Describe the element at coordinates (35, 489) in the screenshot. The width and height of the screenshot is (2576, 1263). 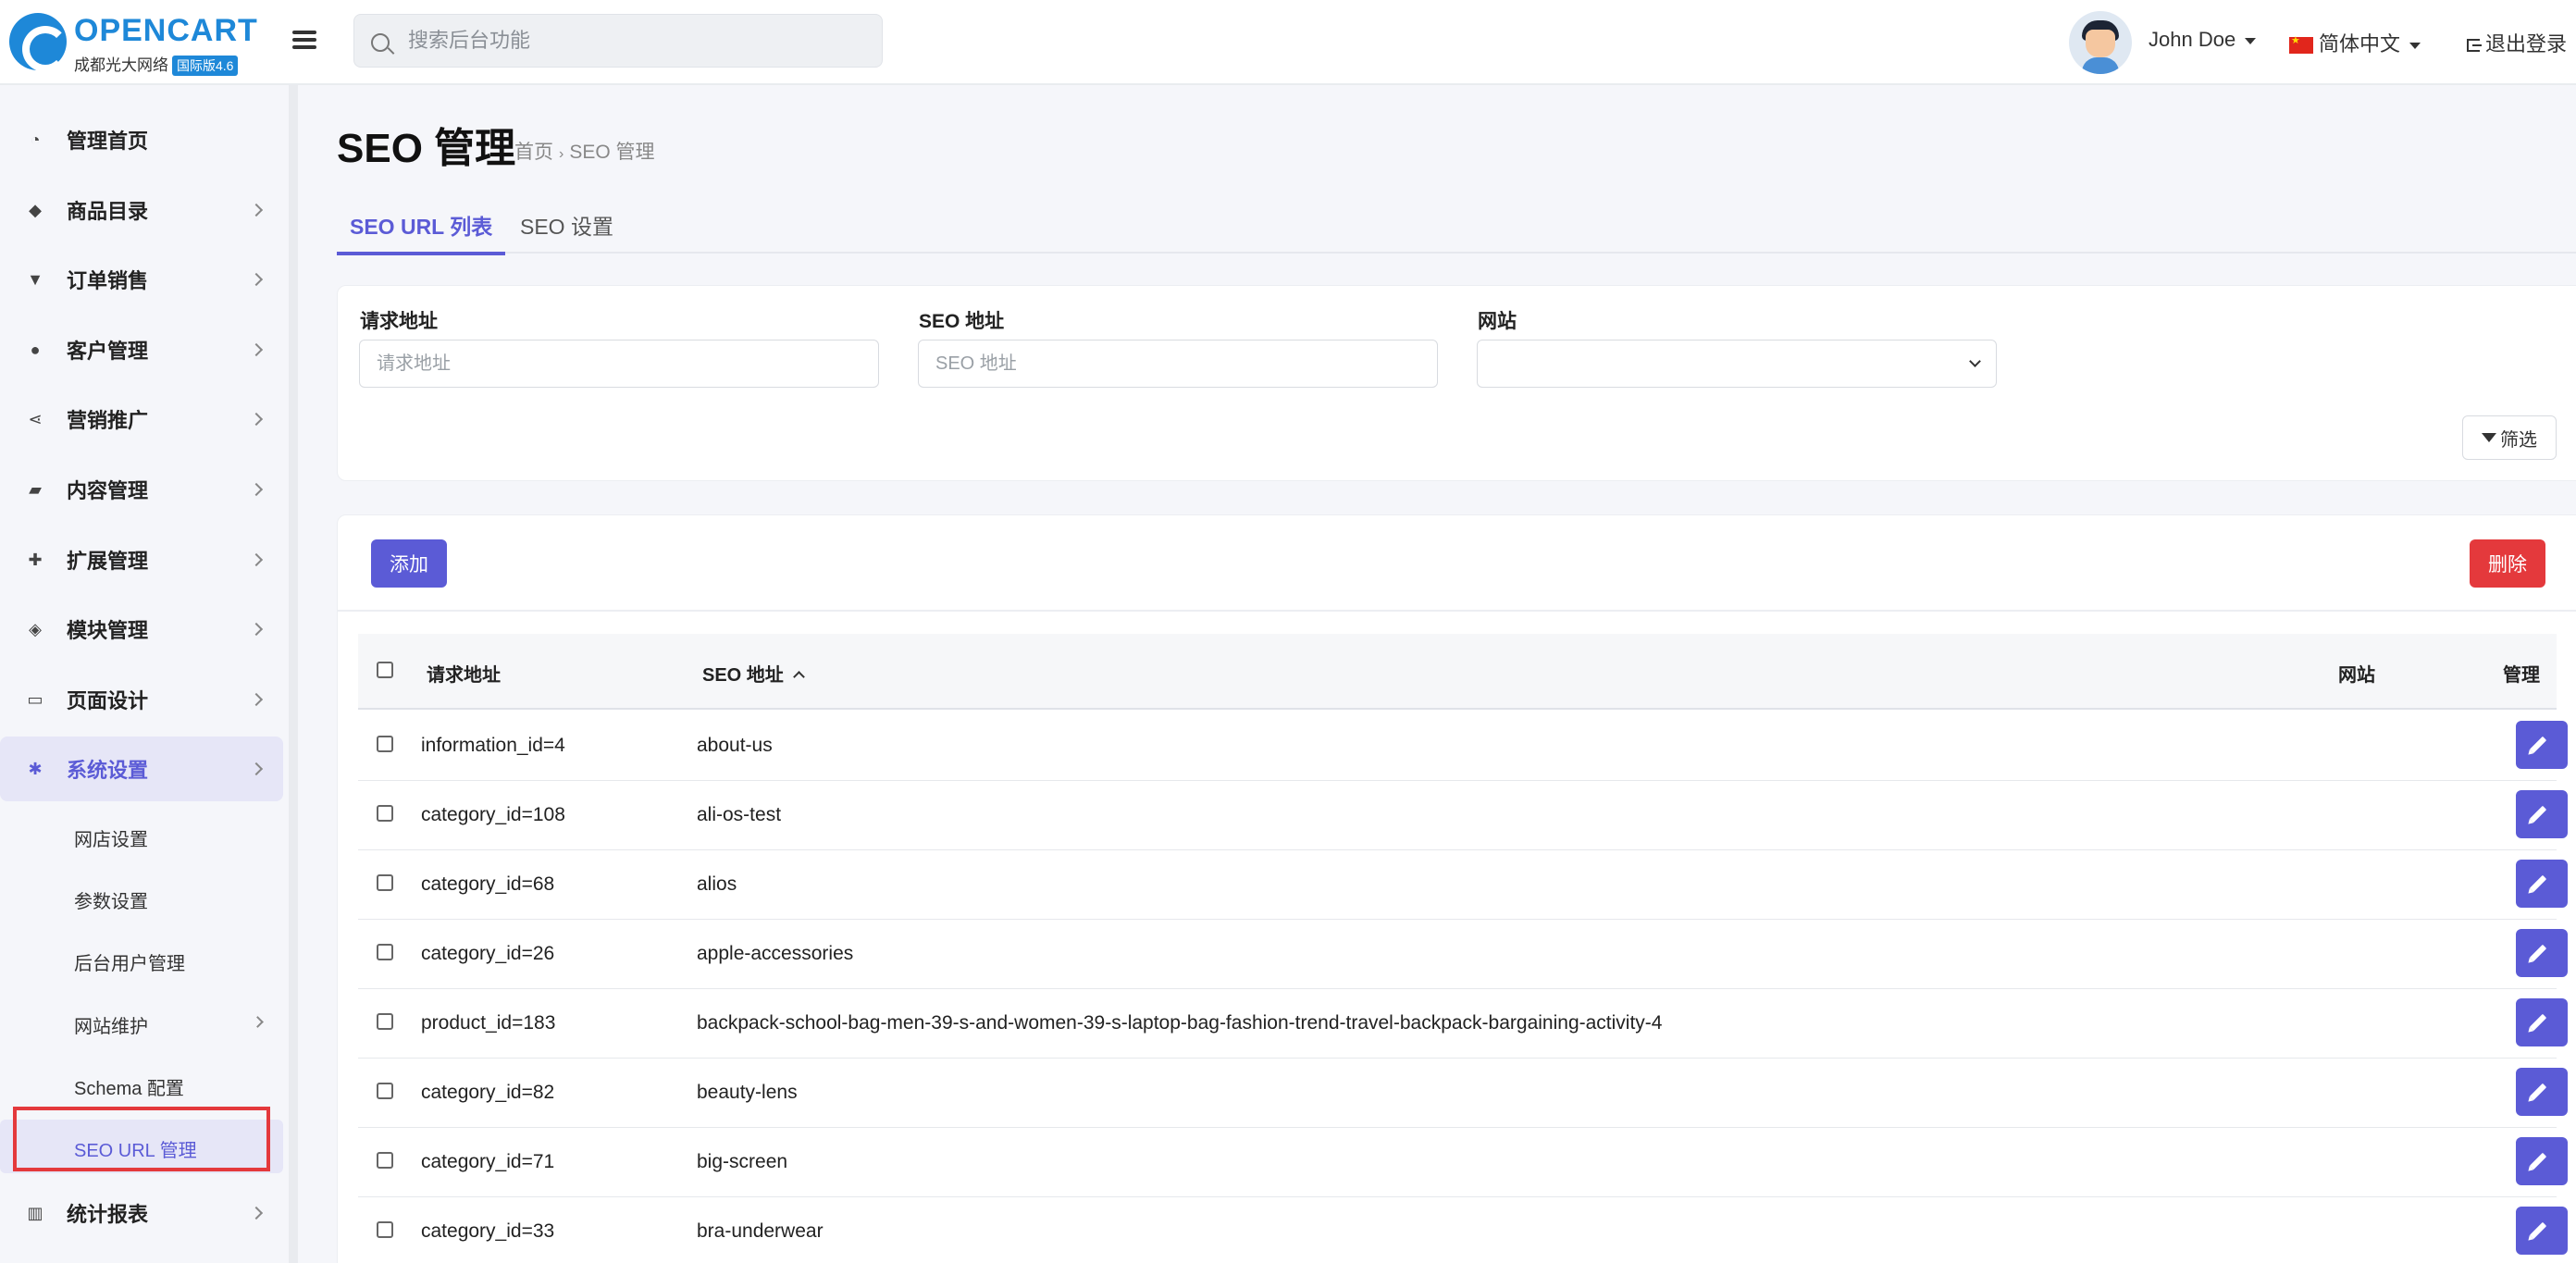
I see `book-icon: ▰` at that location.